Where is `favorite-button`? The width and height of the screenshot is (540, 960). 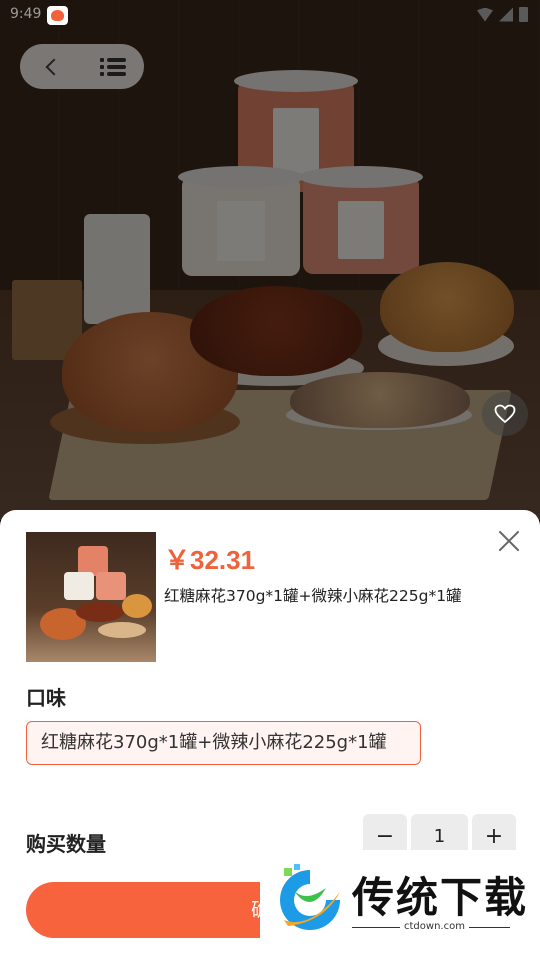 favorite-button is located at coordinates (505, 414).